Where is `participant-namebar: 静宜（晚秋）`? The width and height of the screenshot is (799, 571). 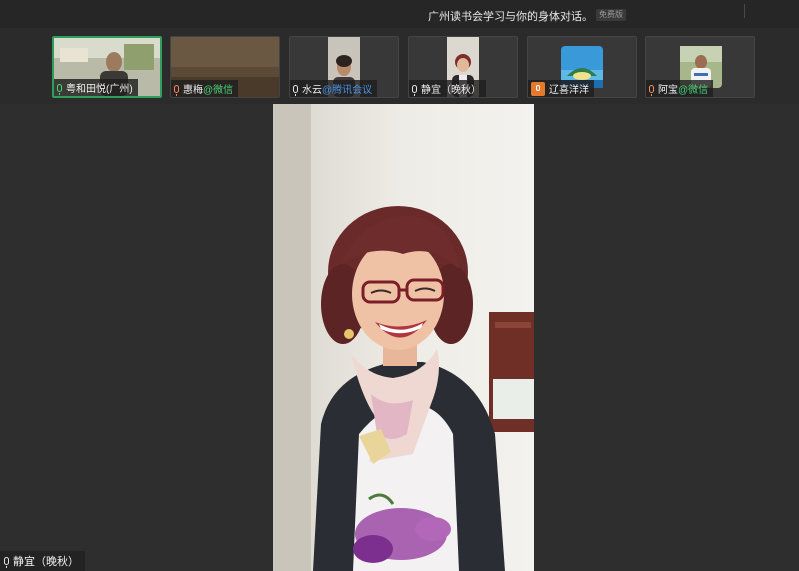
participant-namebar: 静宜（晚秋） is located at coordinates (447, 88).